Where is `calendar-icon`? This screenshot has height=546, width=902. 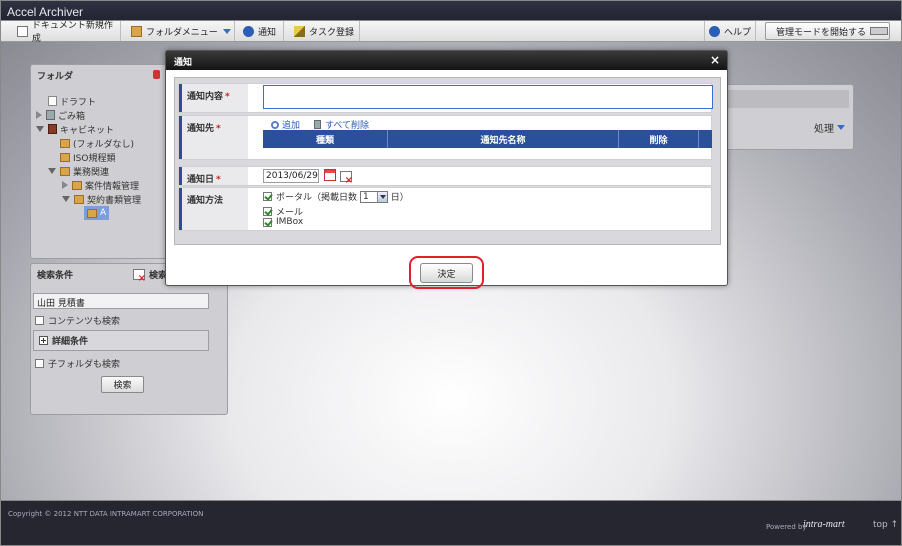
calendar-icon is located at coordinates (330, 175).